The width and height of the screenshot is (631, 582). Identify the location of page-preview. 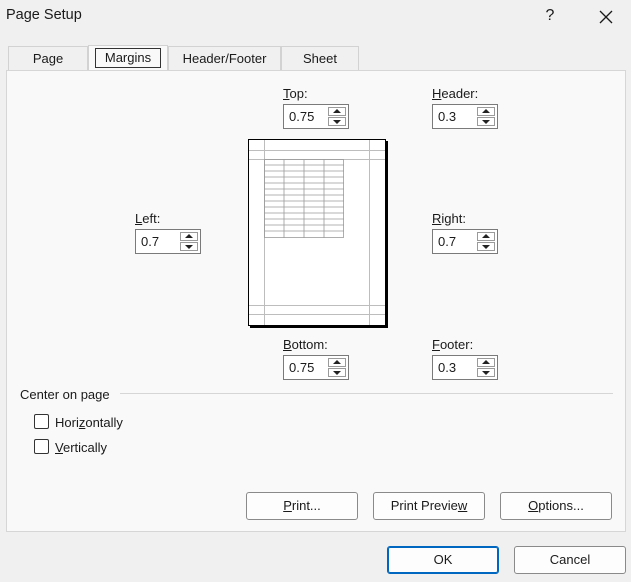
(317, 232).